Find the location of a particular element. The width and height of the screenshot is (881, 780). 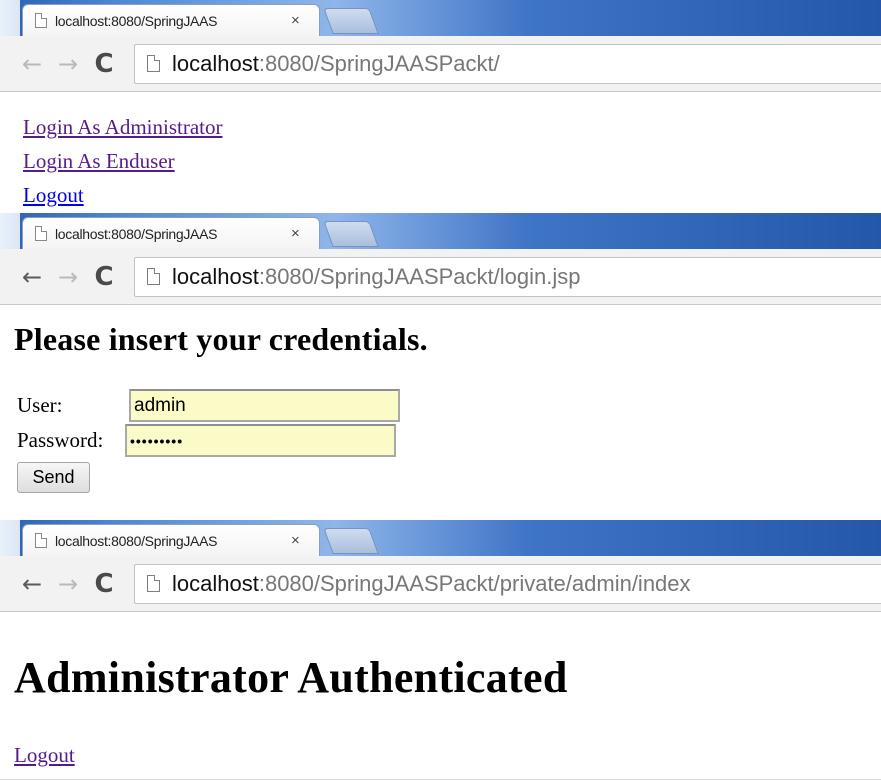

password-label: Password: is located at coordinates (60, 440).